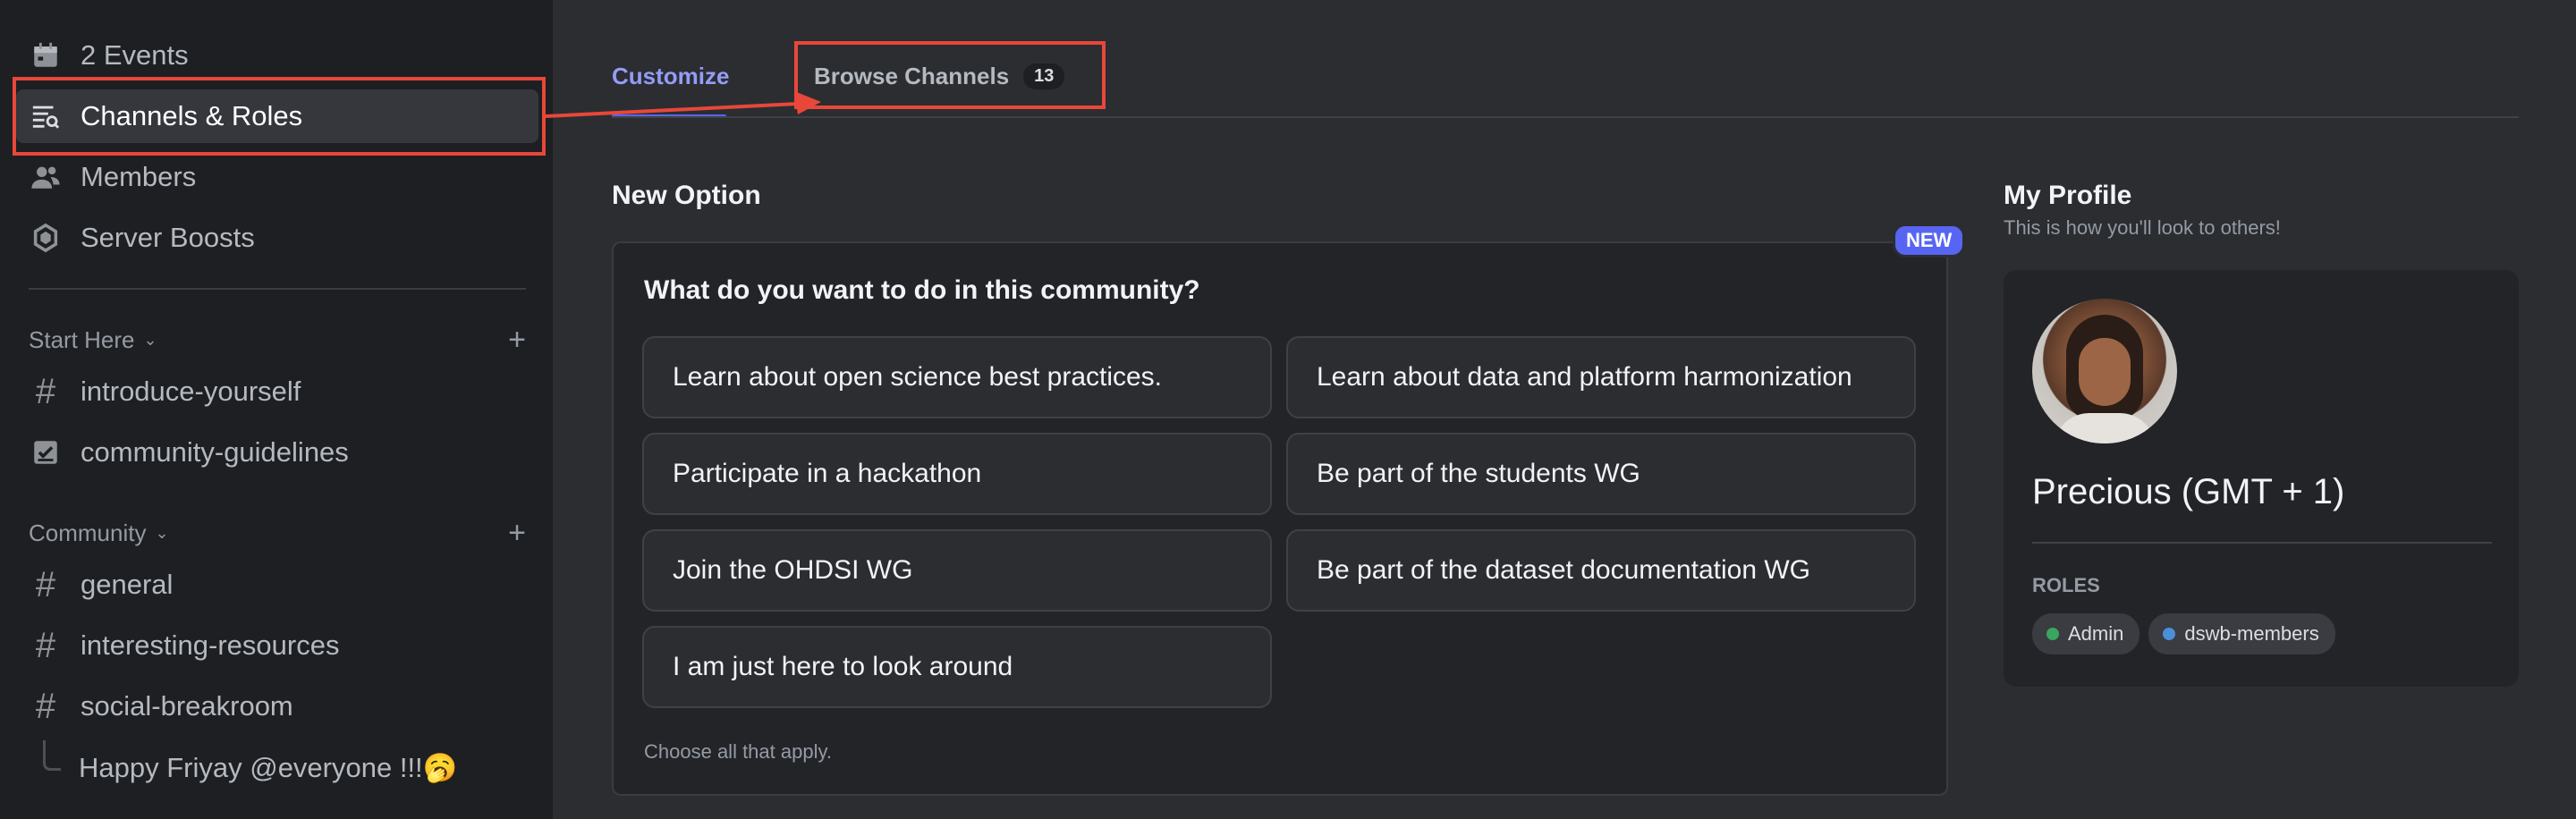  Describe the element at coordinates (1565, 117) in the screenshot. I see `tab-divider` at that location.